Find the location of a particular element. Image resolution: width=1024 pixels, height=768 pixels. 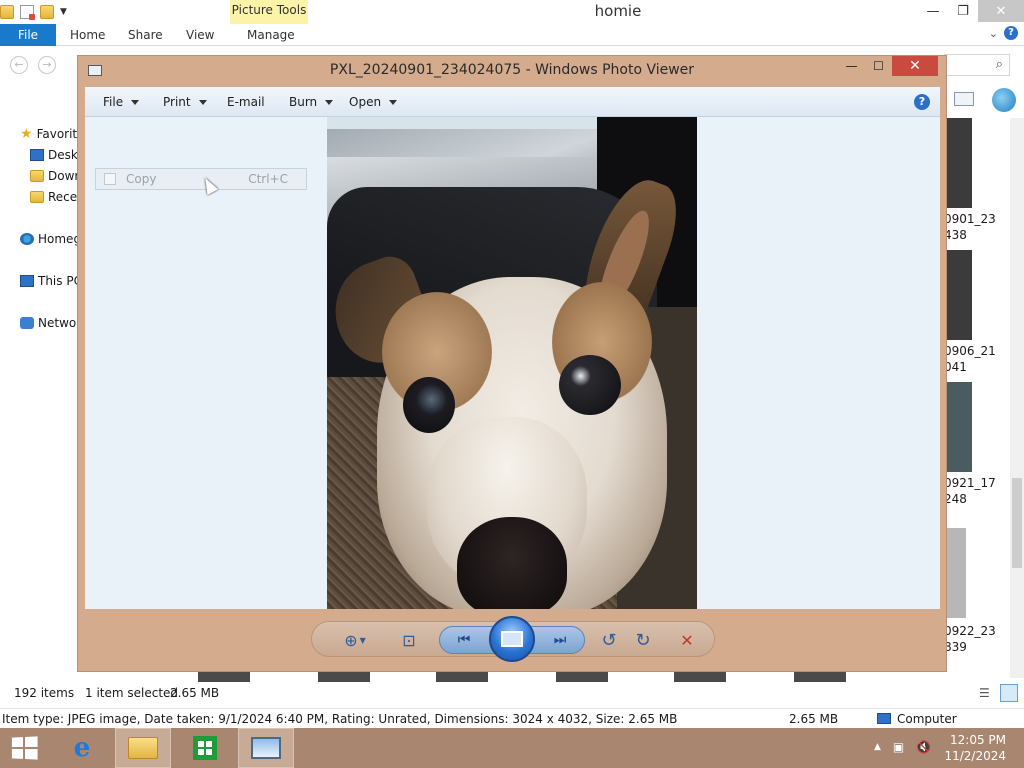

nav-label: Netwo is located at coordinates (57, 323).